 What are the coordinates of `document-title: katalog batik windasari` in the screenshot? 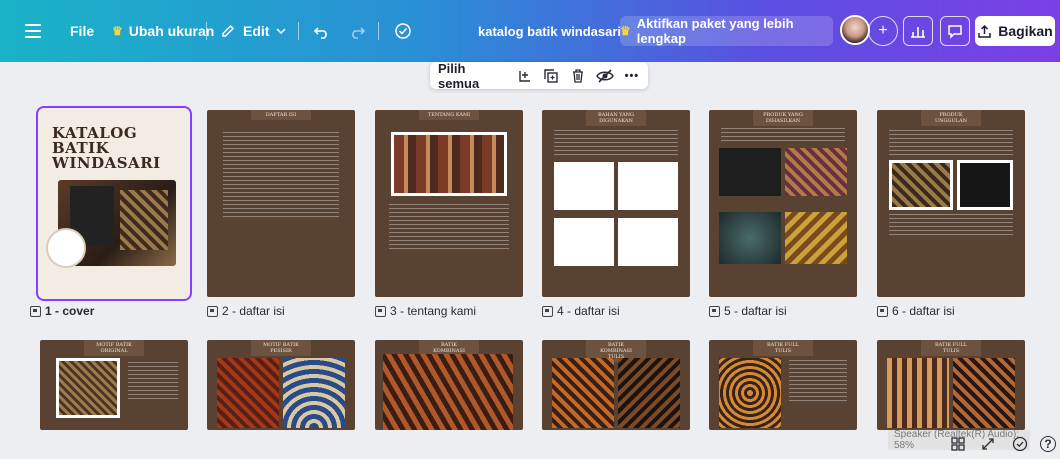 It's located at (549, 31).